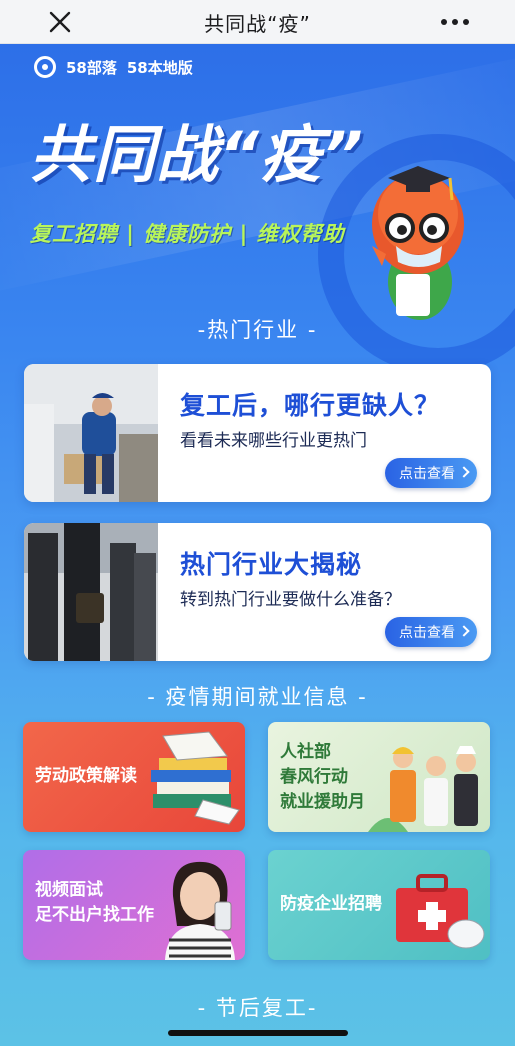 The image size is (515, 1046). I want to click on feature-description: 转到热门行业要做什么准备？, so click(290, 600).